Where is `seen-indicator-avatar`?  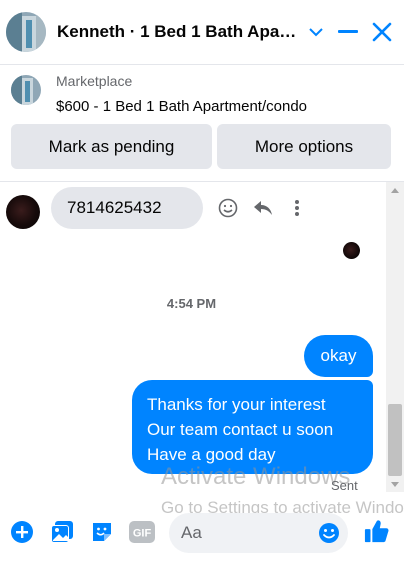 seen-indicator-avatar is located at coordinates (351, 250).